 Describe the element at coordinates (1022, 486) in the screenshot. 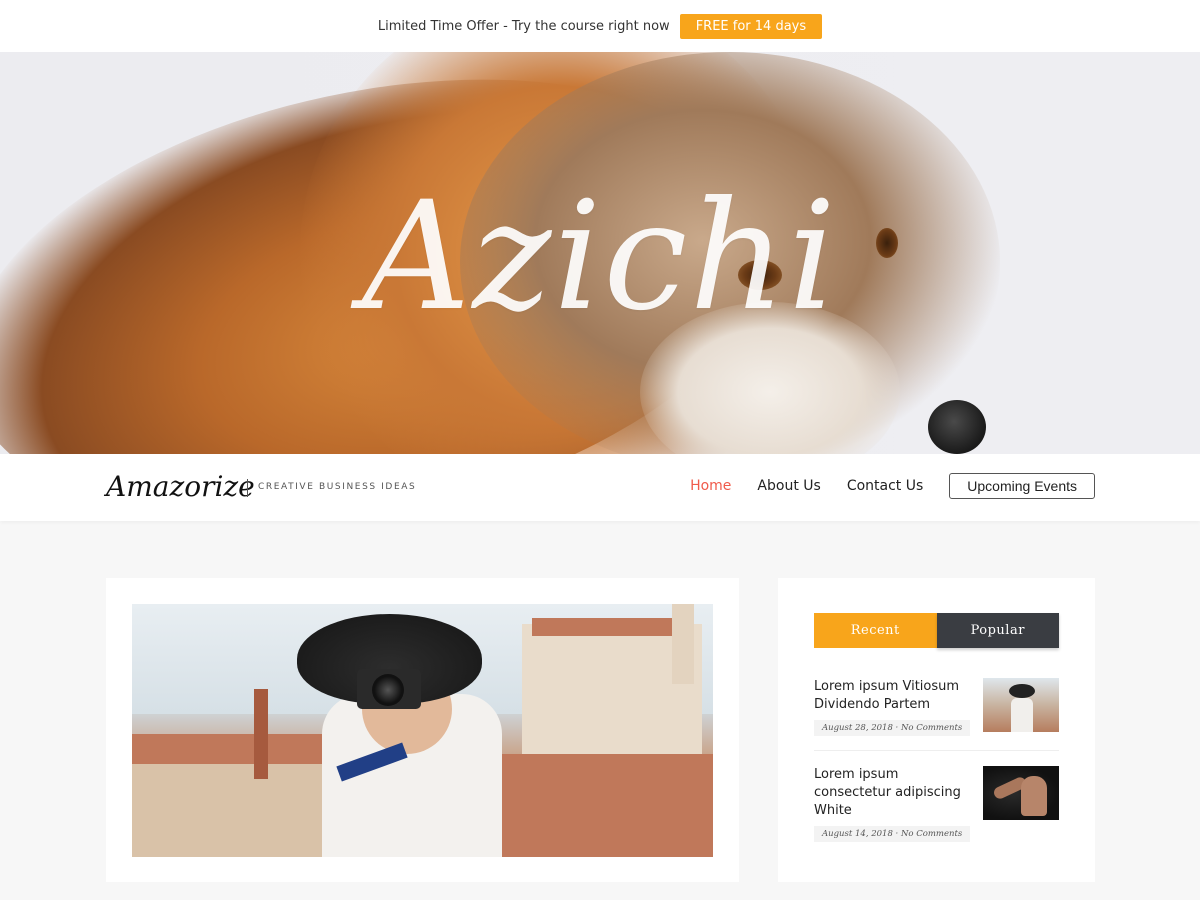

I see `upcoming-events-button: Upcoming Events` at that location.